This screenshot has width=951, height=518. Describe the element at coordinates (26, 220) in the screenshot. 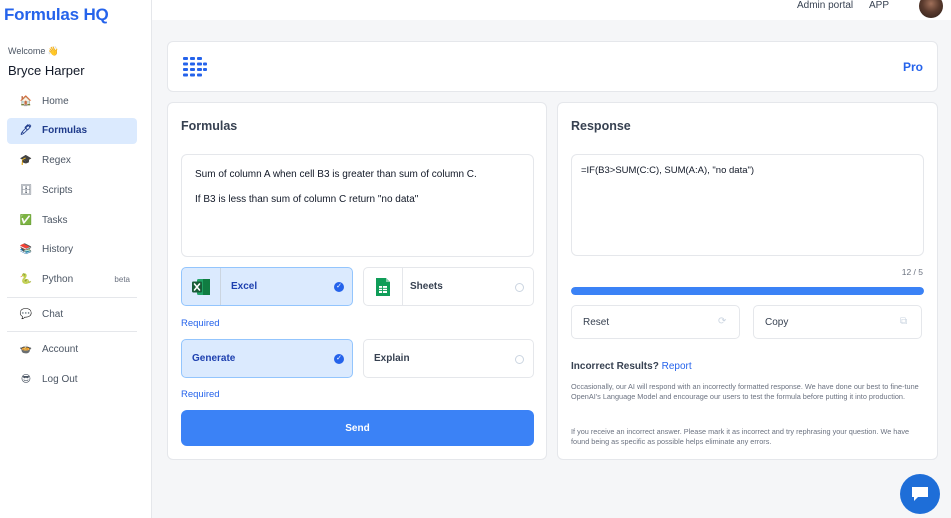

I see `check-icon: ✅` at that location.